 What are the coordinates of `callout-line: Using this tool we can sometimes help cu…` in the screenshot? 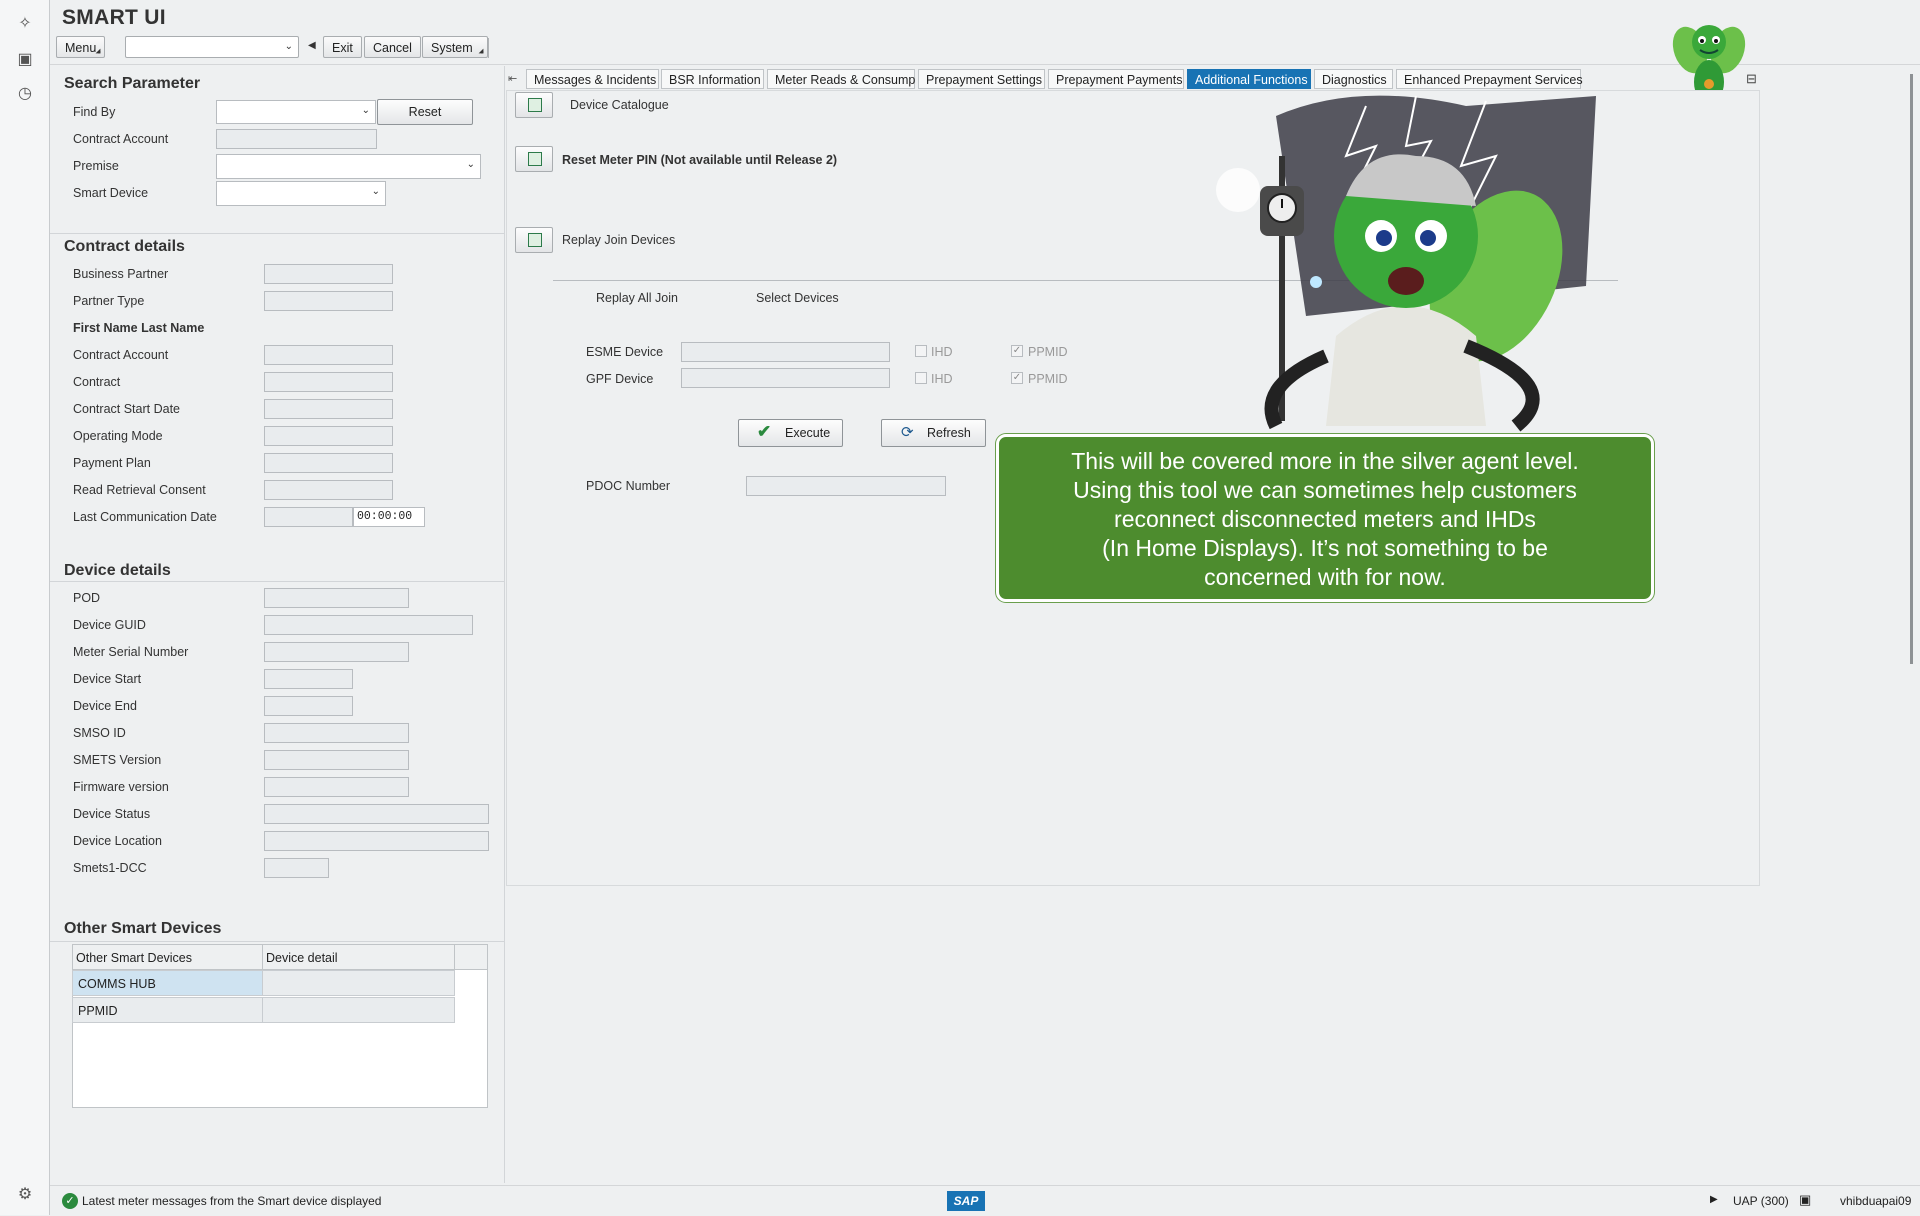 It's located at (1325, 490).